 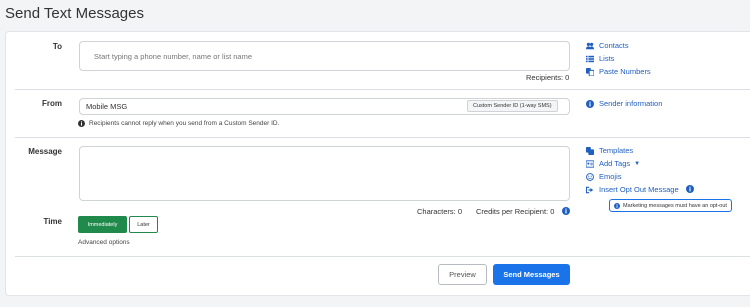 What do you see at coordinates (607, 58) in the screenshot?
I see `lists-link-label: Lists` at bounding box center [607, 58].